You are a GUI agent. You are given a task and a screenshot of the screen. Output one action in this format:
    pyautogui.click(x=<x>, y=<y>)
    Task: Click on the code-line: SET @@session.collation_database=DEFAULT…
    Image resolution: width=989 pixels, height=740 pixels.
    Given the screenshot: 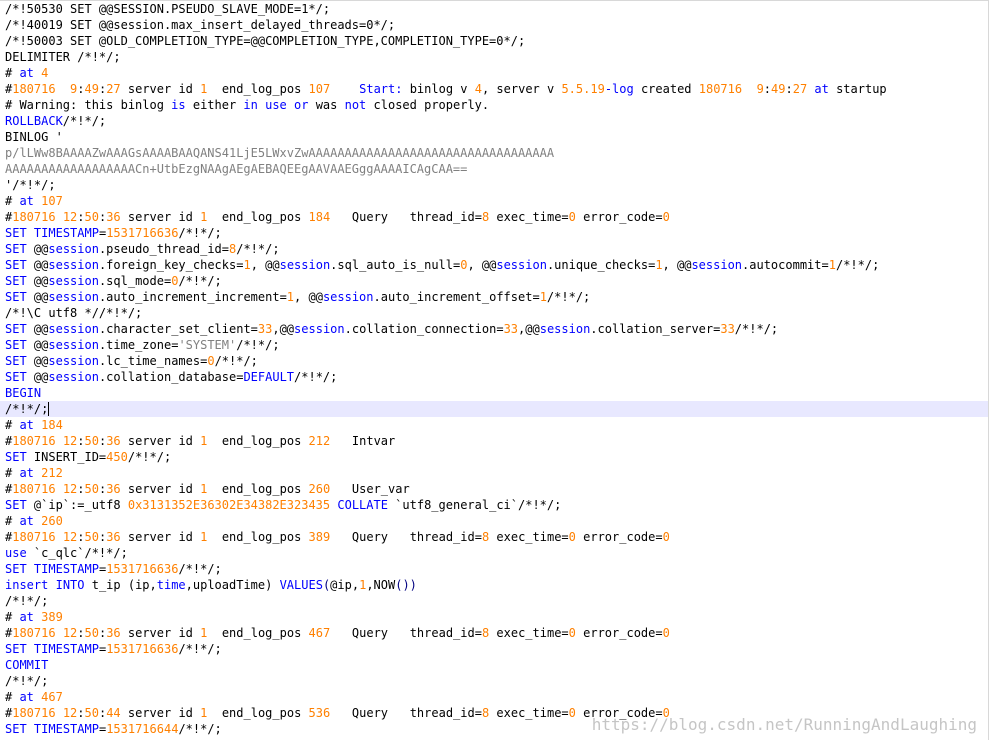 What is the action you would take?
    pyautogui.click(x=494, y=377)
    